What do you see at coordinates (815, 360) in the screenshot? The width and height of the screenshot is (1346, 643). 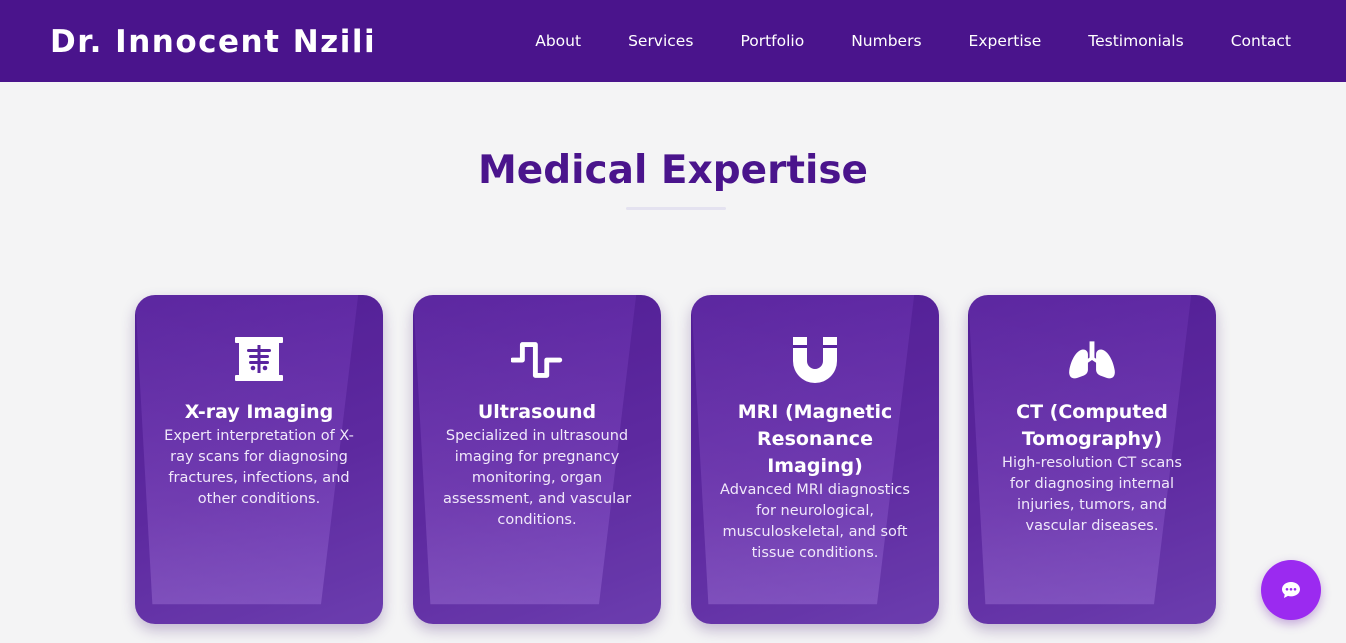 I see `magnet-icon` at bounding box center [815, 360].